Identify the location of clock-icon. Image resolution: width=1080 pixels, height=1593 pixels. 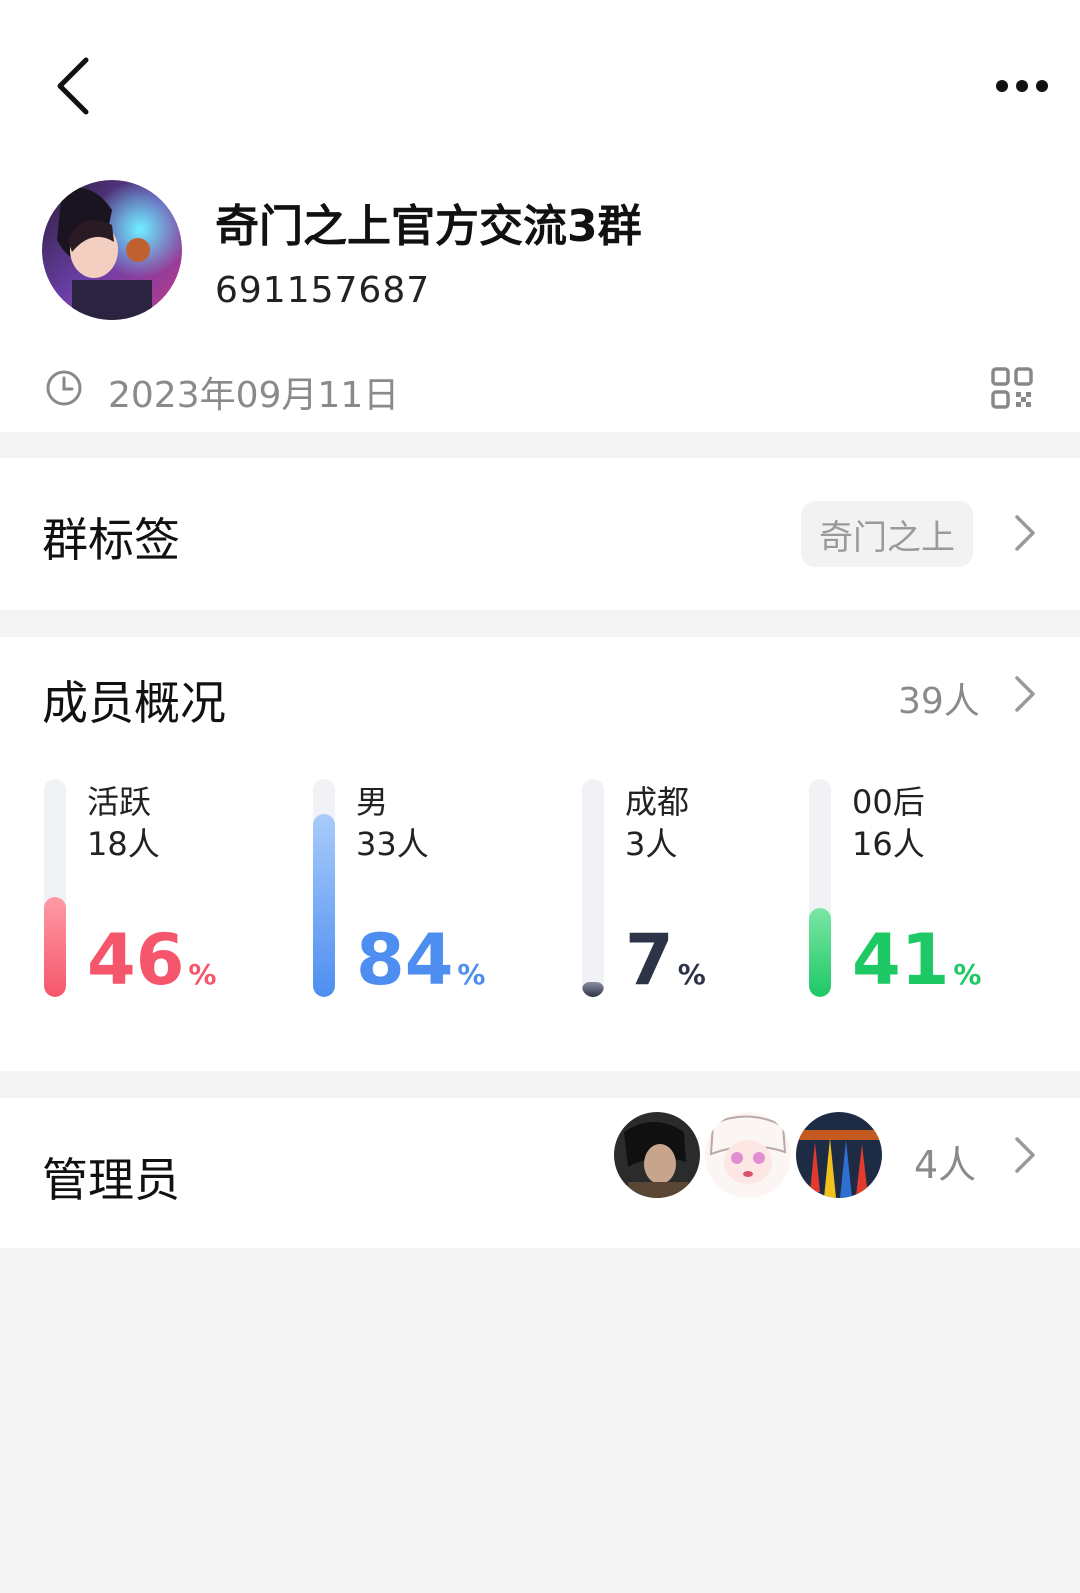
(64, 388).